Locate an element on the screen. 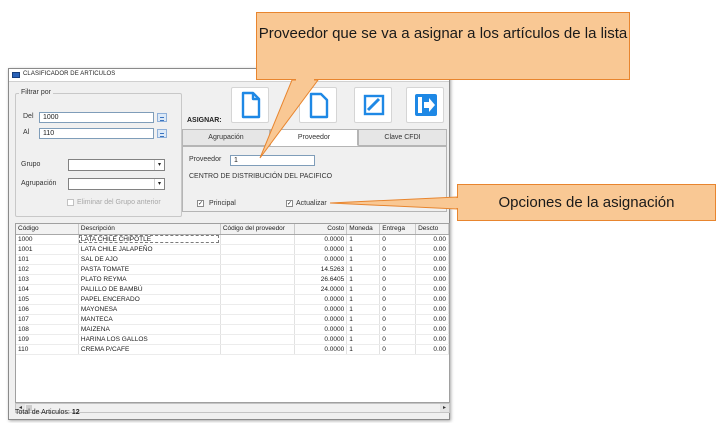 The width and height of the screenshot is (716, 423). cell-descripcion: LATA CHILE CHIPOTLE is located at coordinates (149, 239).